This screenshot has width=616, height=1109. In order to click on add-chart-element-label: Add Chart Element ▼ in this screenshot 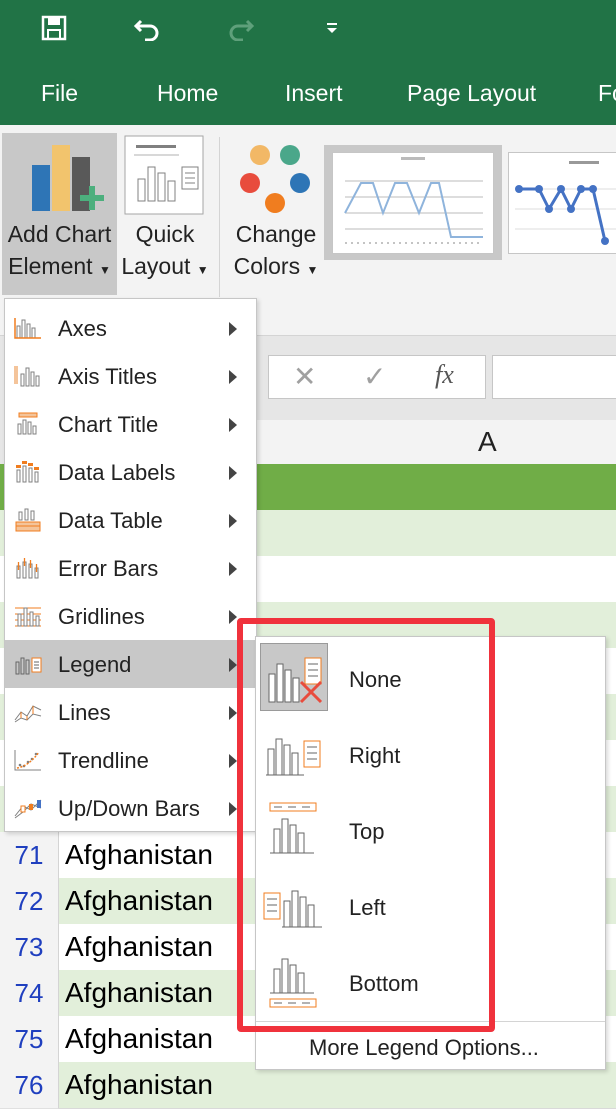, I will do `click(59, 252)`.